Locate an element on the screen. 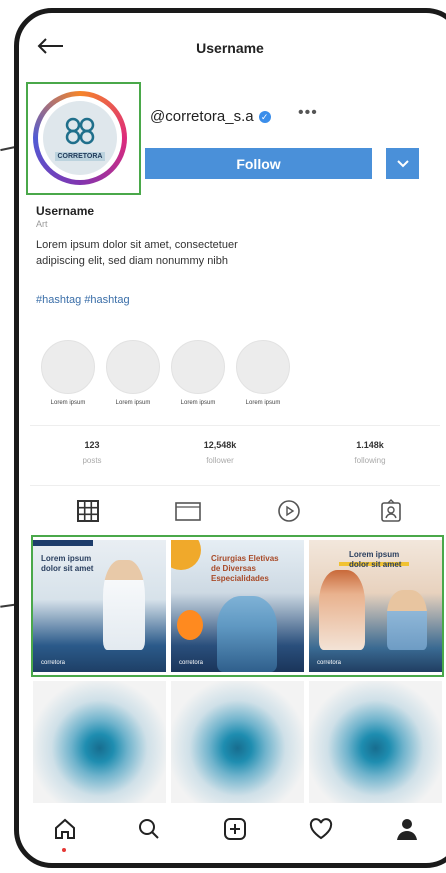 The width and height of the screenshot is (446, 873). nav-home is located at coordinates (65, 831).